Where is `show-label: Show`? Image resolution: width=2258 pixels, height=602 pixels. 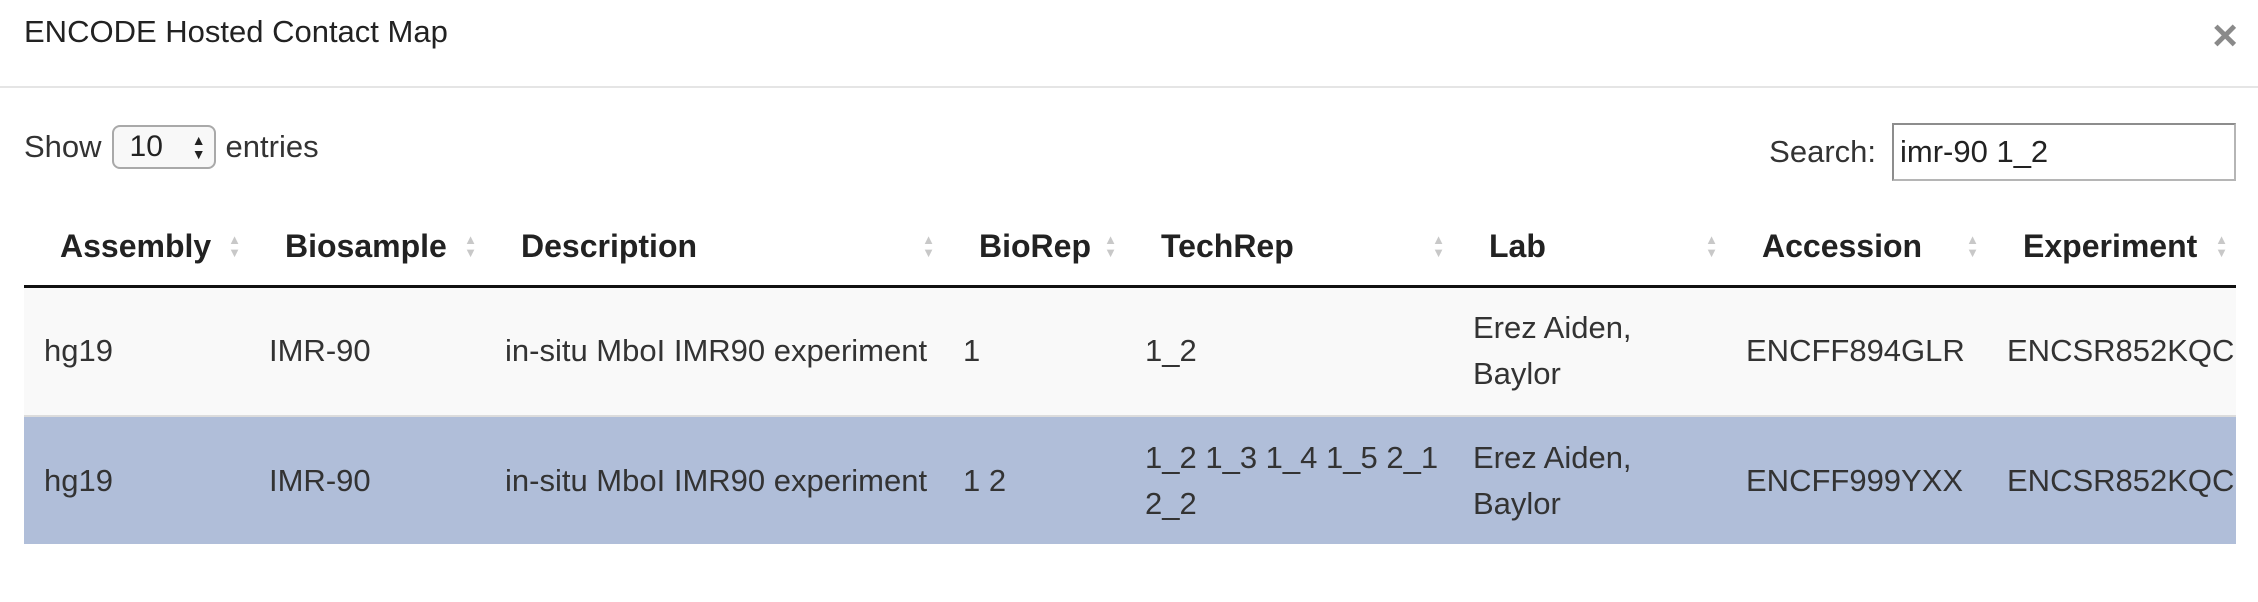
show-label: Show is located at coordinates (63, 146).